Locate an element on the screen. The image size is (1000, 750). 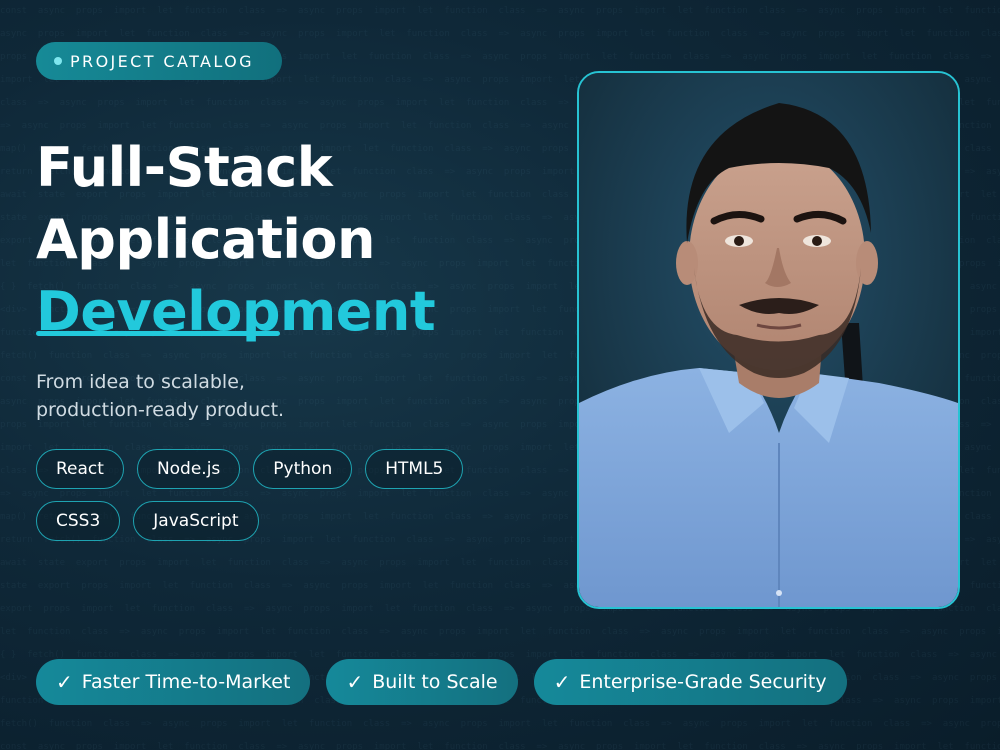
page-title: Full-Stack Application Development is located at coordinates (236, 240).